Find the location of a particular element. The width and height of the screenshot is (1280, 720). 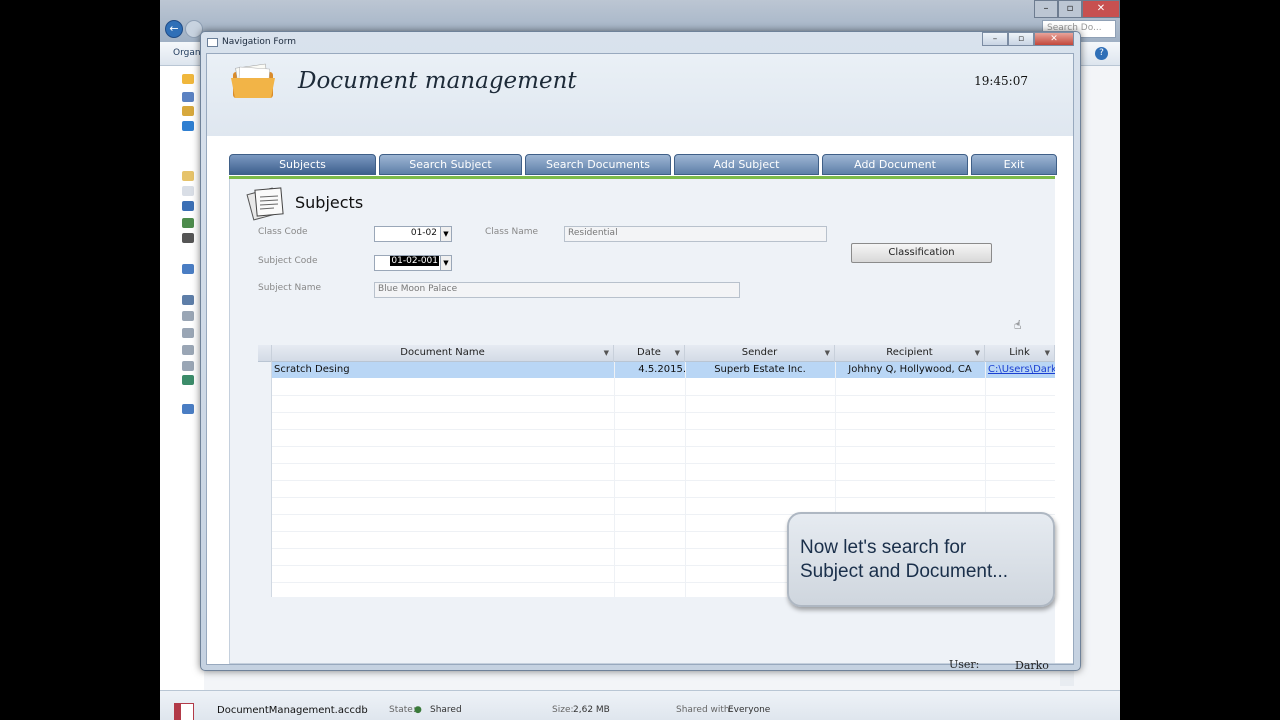

explorer-sidebar is located at coordinates (182, 378).